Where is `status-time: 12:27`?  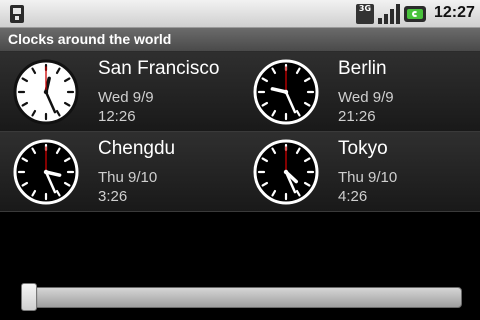 status-time: 12:27 is located at coordinates (454, 12).